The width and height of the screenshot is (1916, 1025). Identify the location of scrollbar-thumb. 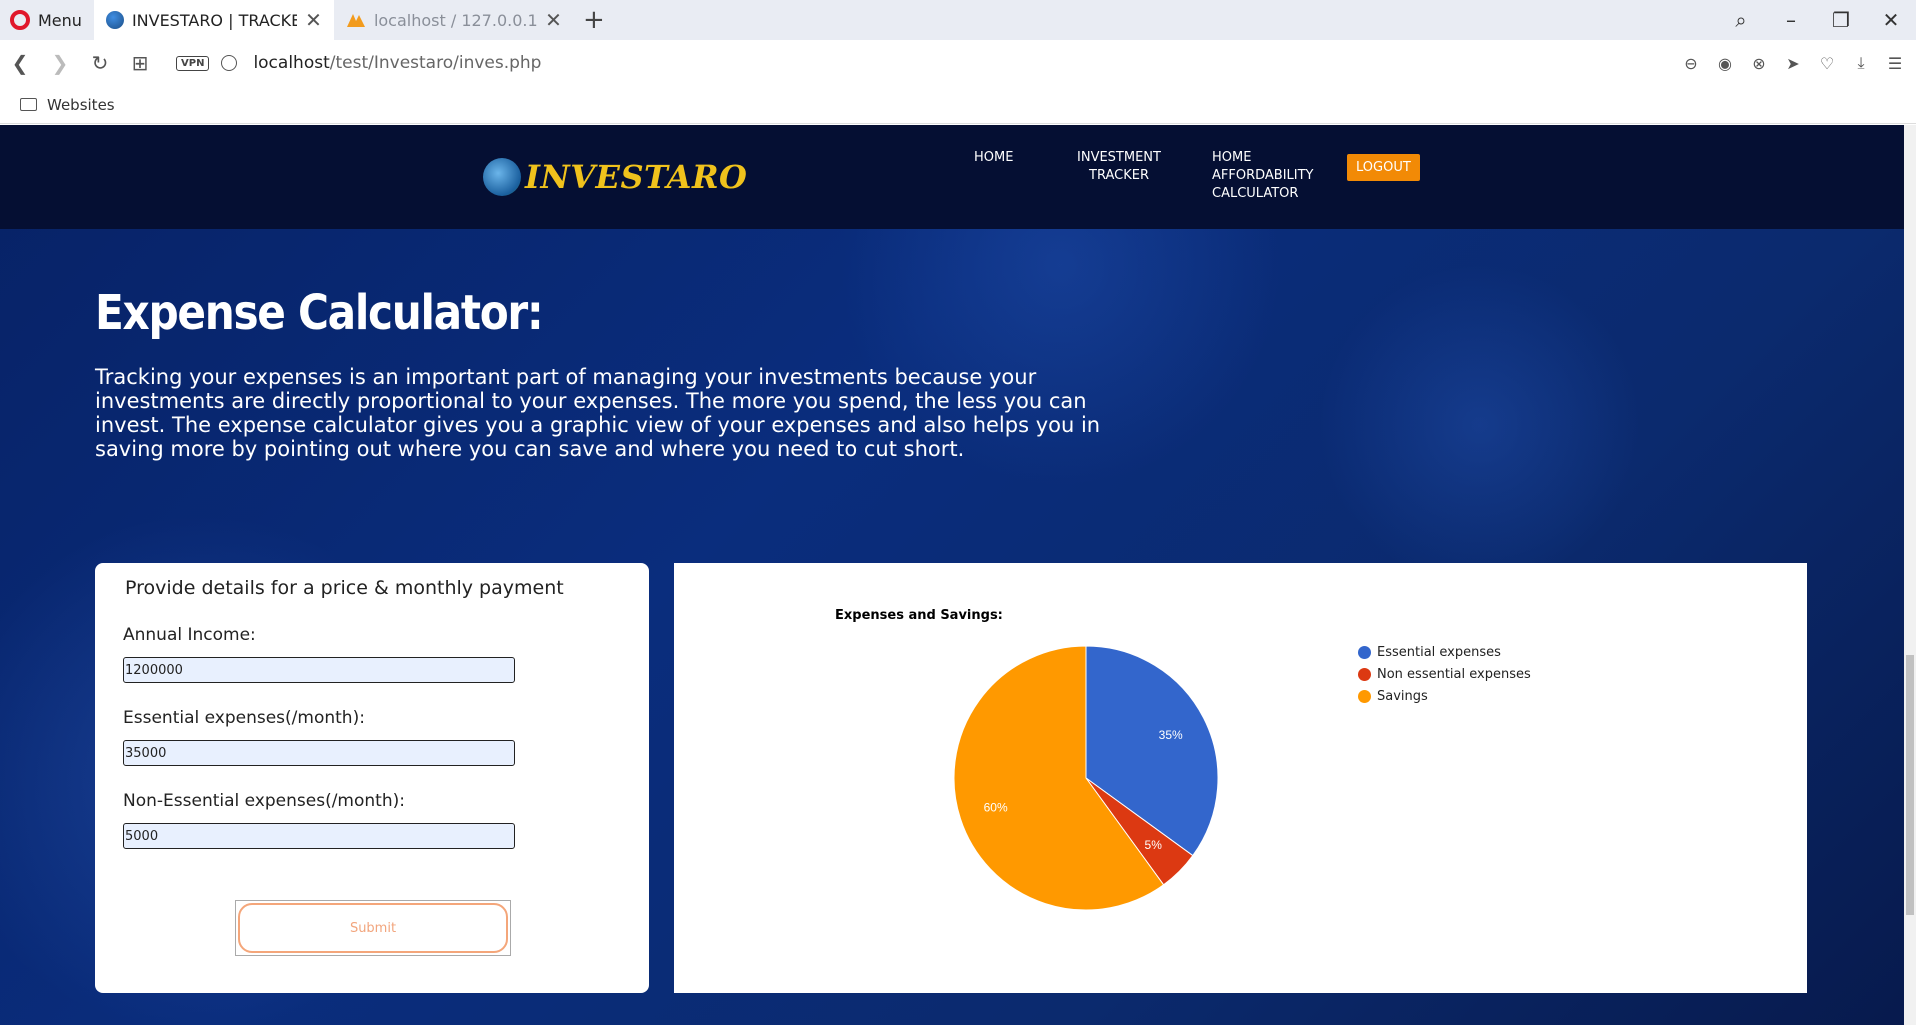
(1910, 785).